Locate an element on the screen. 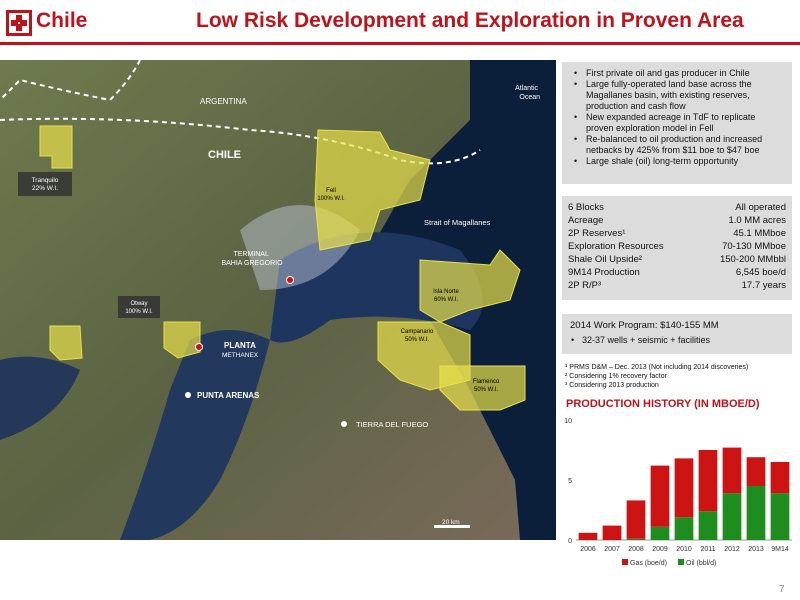 Image resolution: width=800 pixels, height=600 pixels. header-divider is located at coordinates (400, 43).